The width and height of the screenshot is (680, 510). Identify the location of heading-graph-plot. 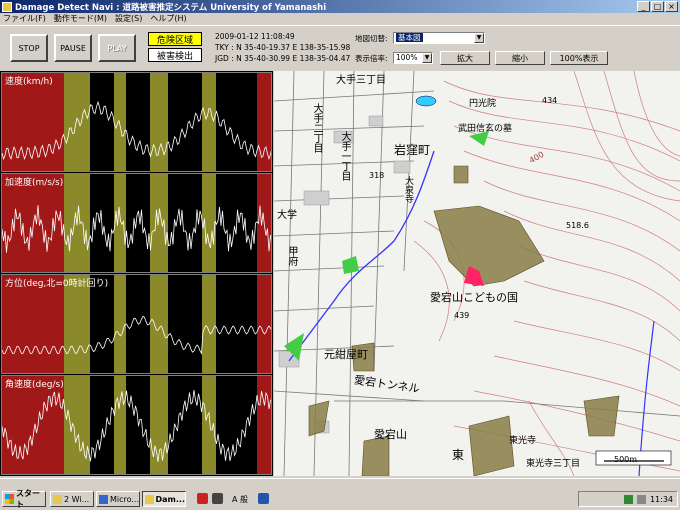
(136, 324).